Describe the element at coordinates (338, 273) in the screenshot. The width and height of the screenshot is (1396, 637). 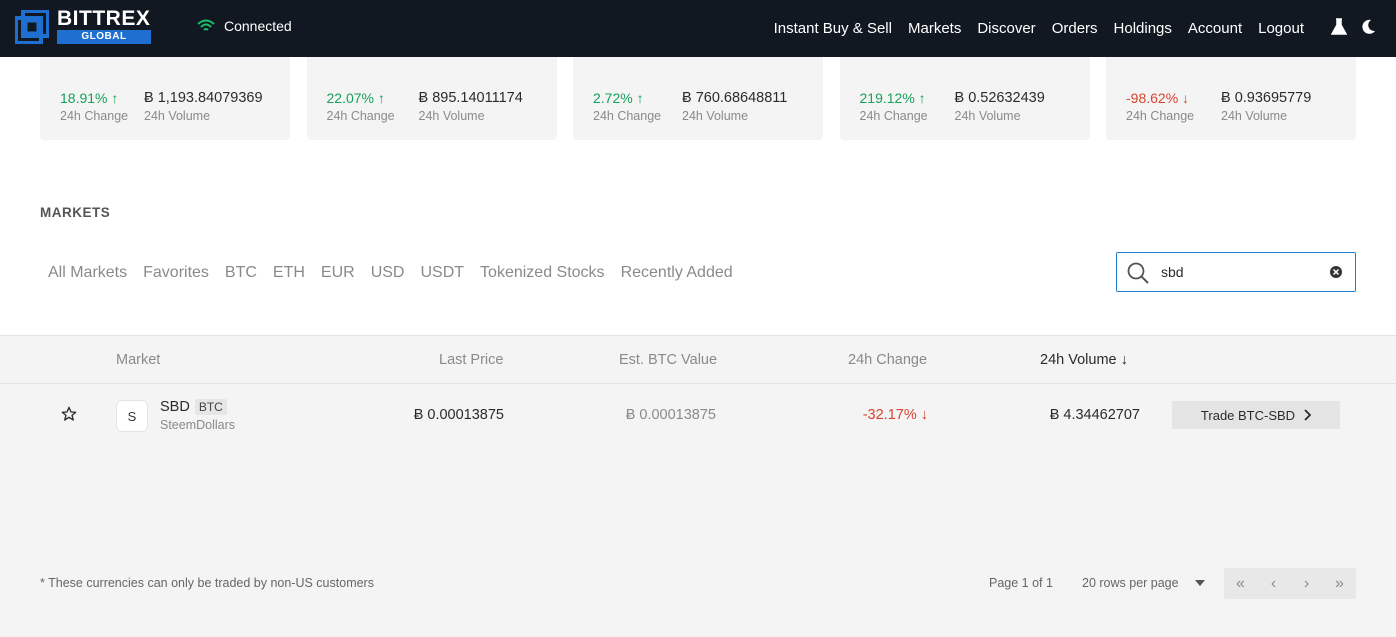
I see `tab-eur: EUR` at that location.